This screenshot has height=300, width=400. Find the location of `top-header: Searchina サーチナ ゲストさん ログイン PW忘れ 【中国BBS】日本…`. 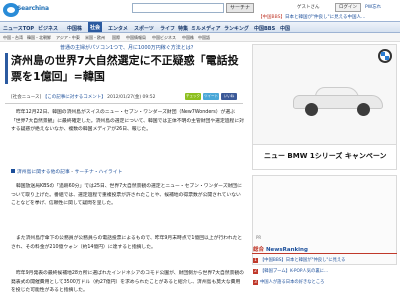

top-header: Searchina サーチナ ゲストさん ログイン PW忘れ 【中国BBS】日本… is located at coordinates (200, 10).